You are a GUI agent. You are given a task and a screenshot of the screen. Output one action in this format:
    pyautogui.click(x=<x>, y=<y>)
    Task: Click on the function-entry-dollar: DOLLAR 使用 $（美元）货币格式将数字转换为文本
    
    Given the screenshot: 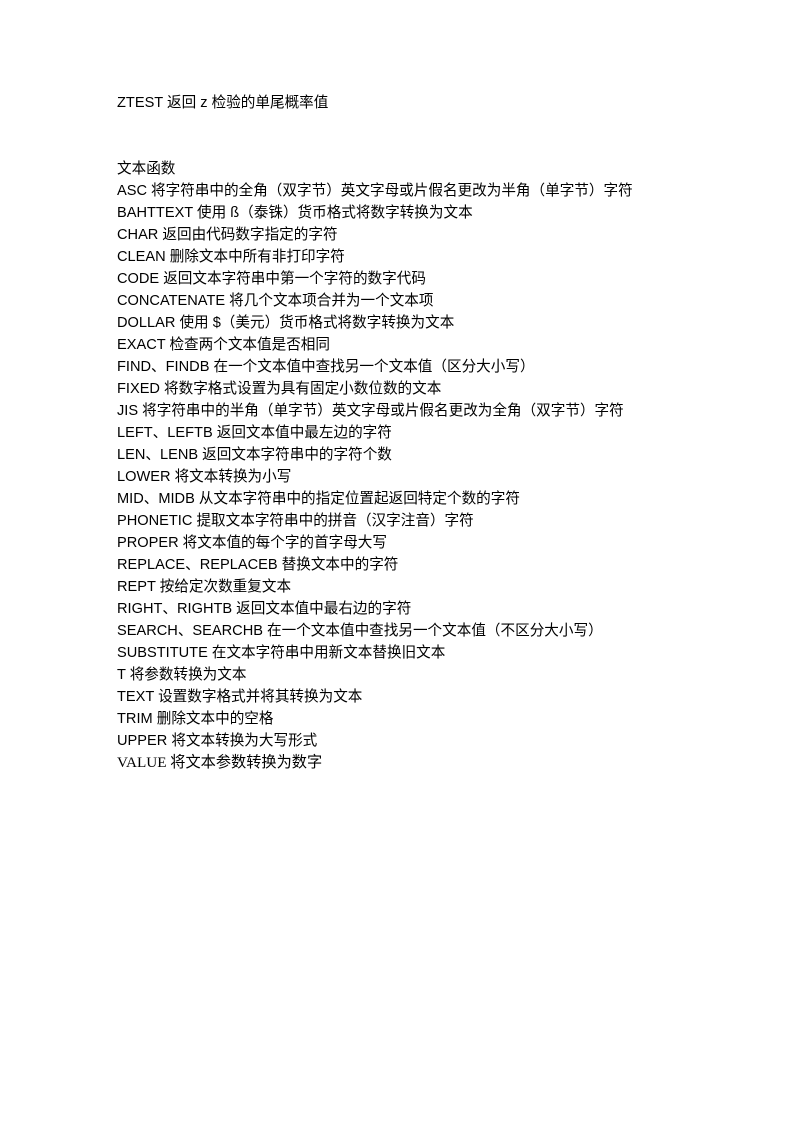 What is the action you would take?
    pyautogui.click(x=286, y=323)
    